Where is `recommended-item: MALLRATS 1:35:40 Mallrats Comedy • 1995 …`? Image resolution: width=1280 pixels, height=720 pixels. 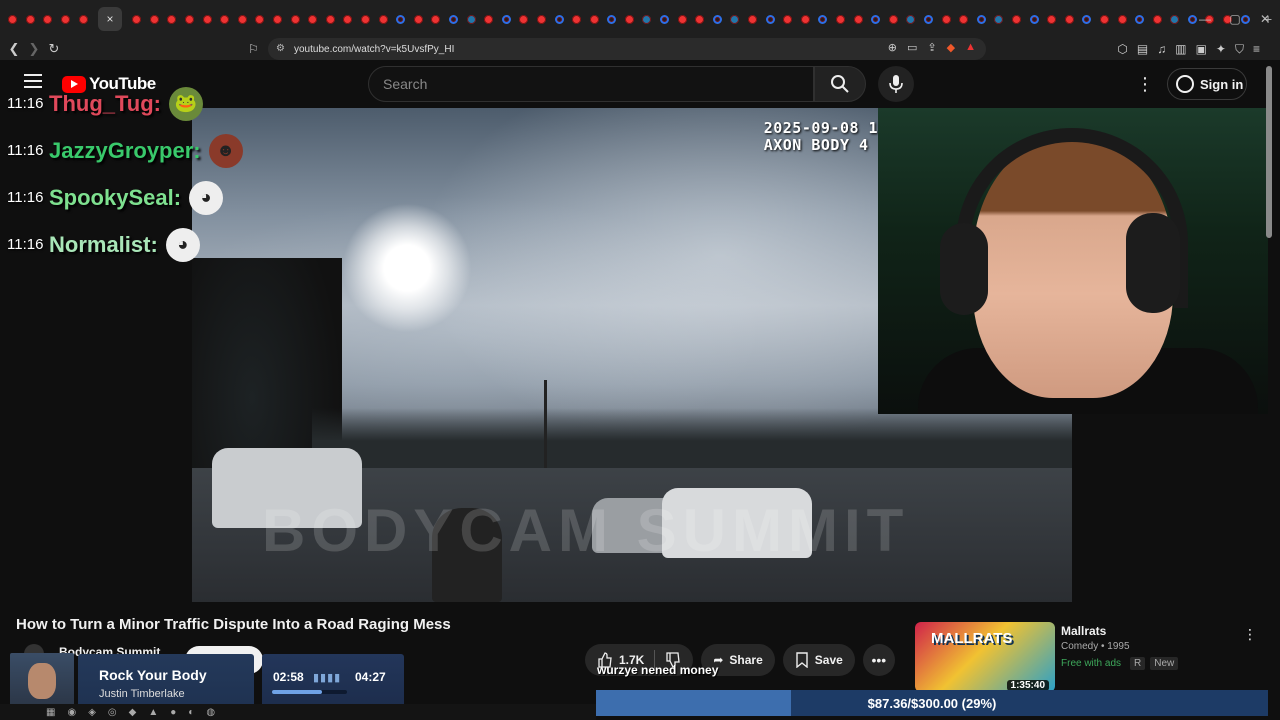 recommended-item: MALLRATS 1:35:40 Mallrats Comedy • 1995 … is located at coordinates (1090, 657).